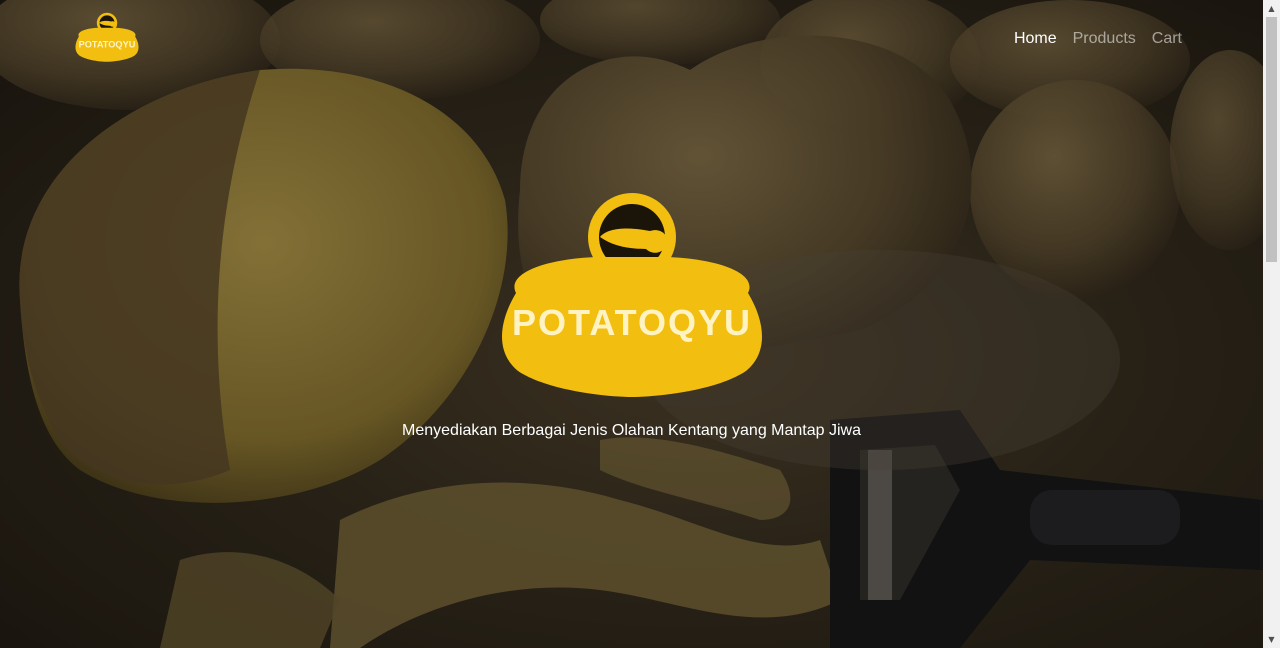 The image size is (1280, 648). I want to click on hero-brand-logo: POTATOQYU, so click(632, 295).